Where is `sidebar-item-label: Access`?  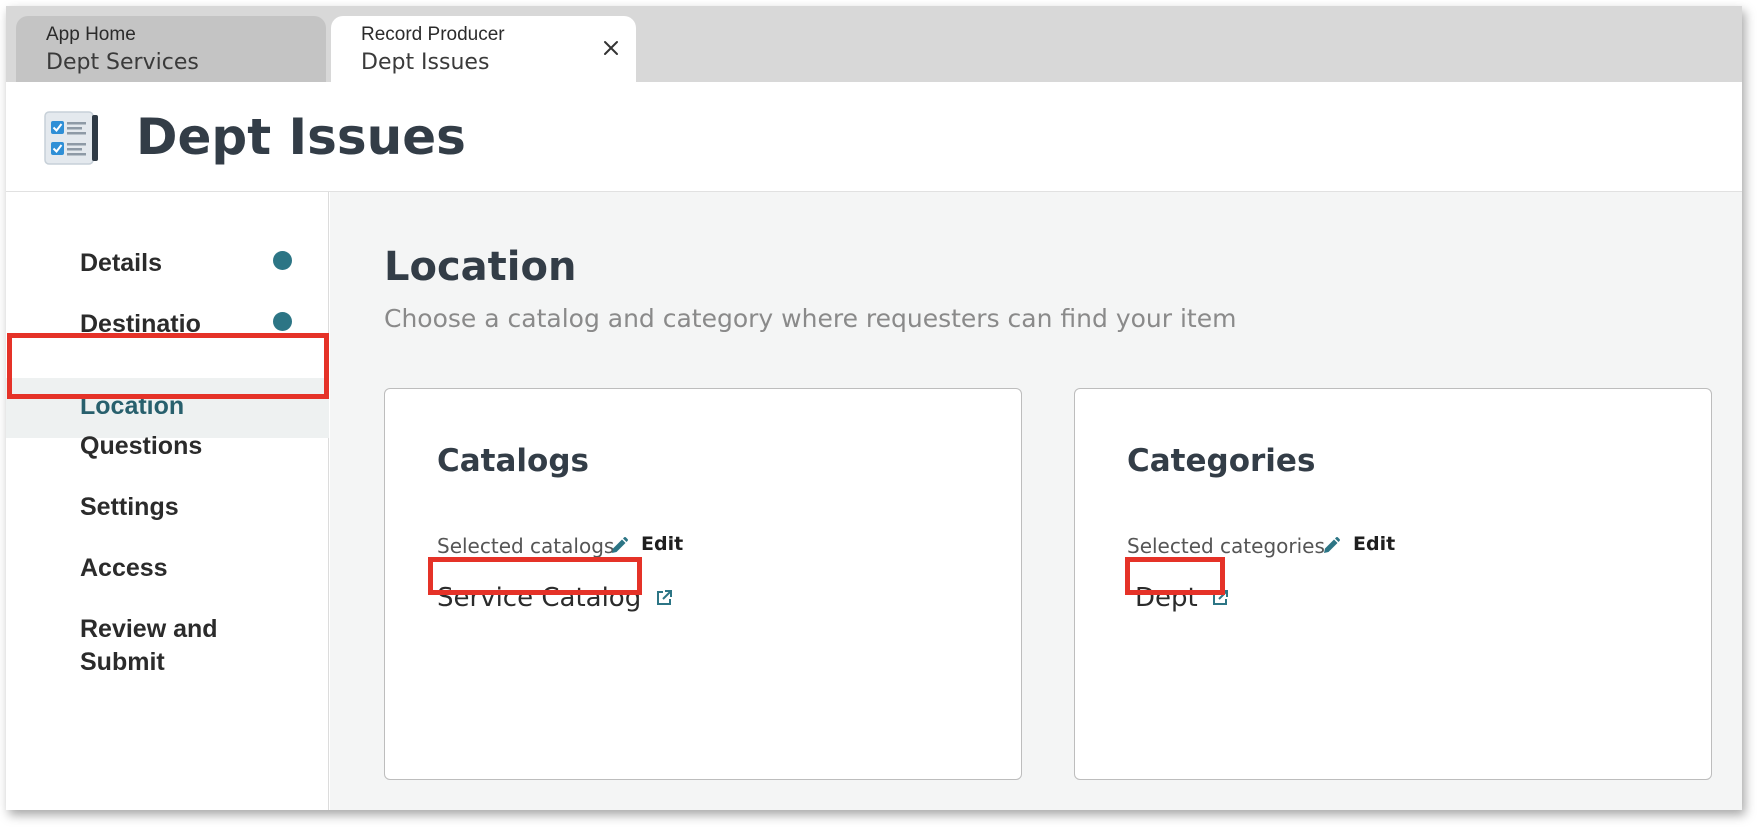 sidebar-item-label: Access is located at coordinates (124, 568).